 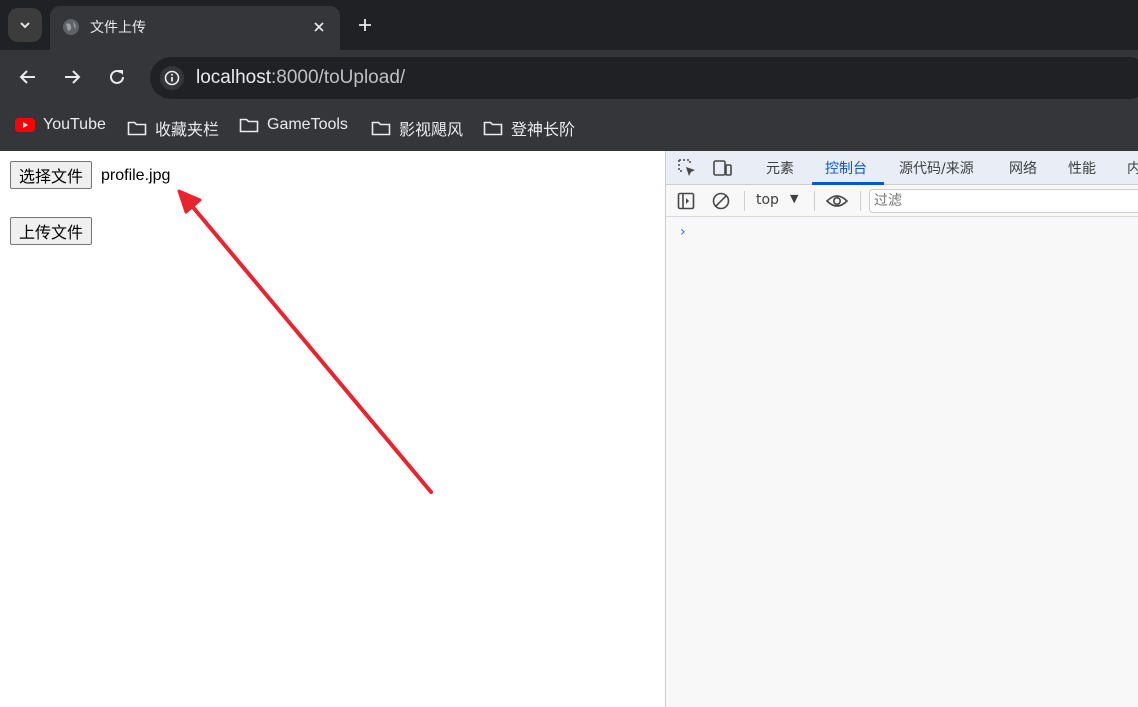 I want to click on back-button, so click(x=28, y=77).